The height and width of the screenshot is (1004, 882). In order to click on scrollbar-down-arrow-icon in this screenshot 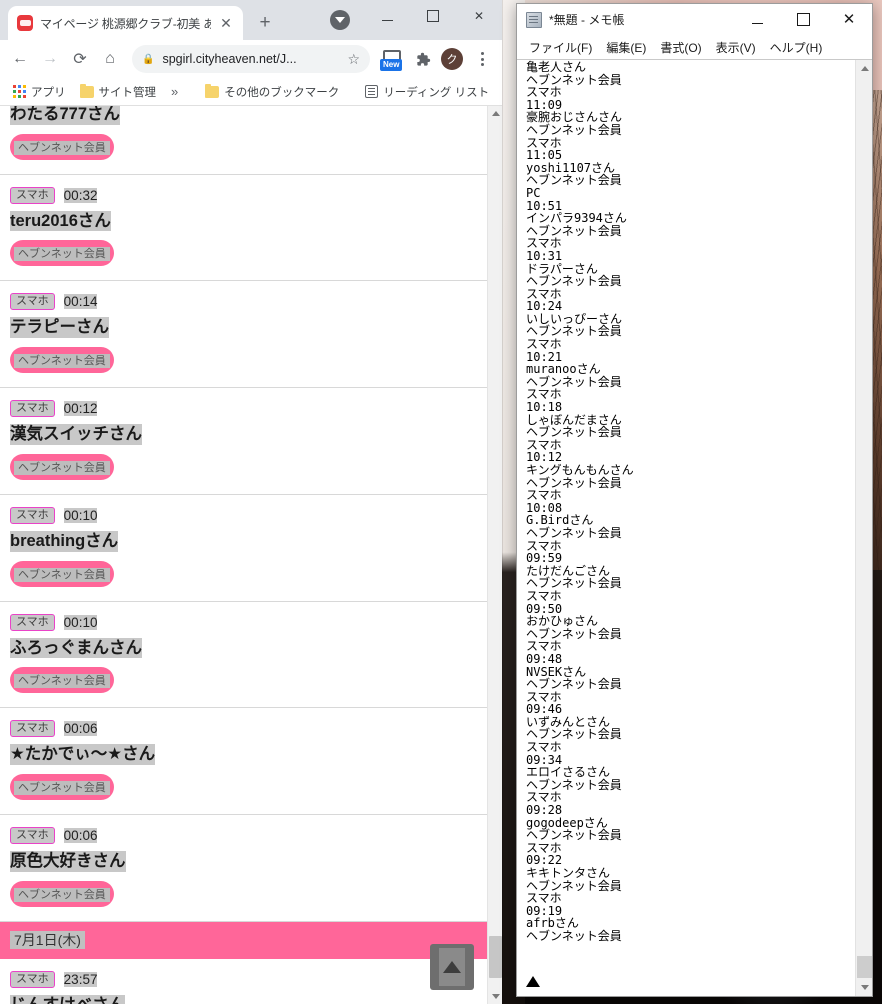, I will do `click(495, 996)`.